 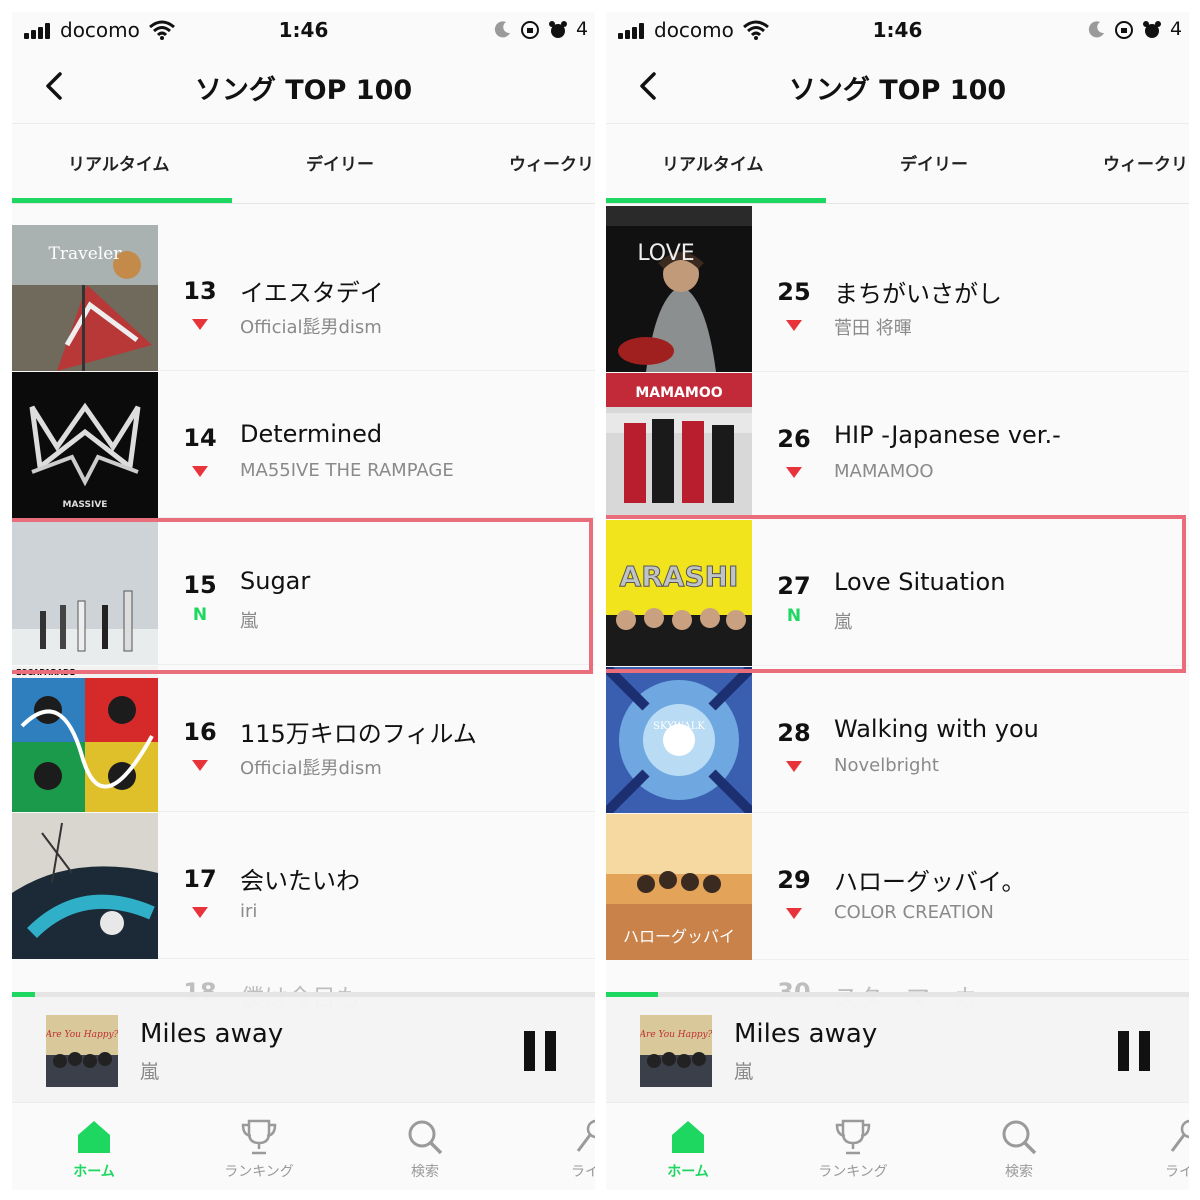 What do you see at coordinates (94, 1137) in the screenshot?
I see `home-icon` at bounding box center [94, 1137].